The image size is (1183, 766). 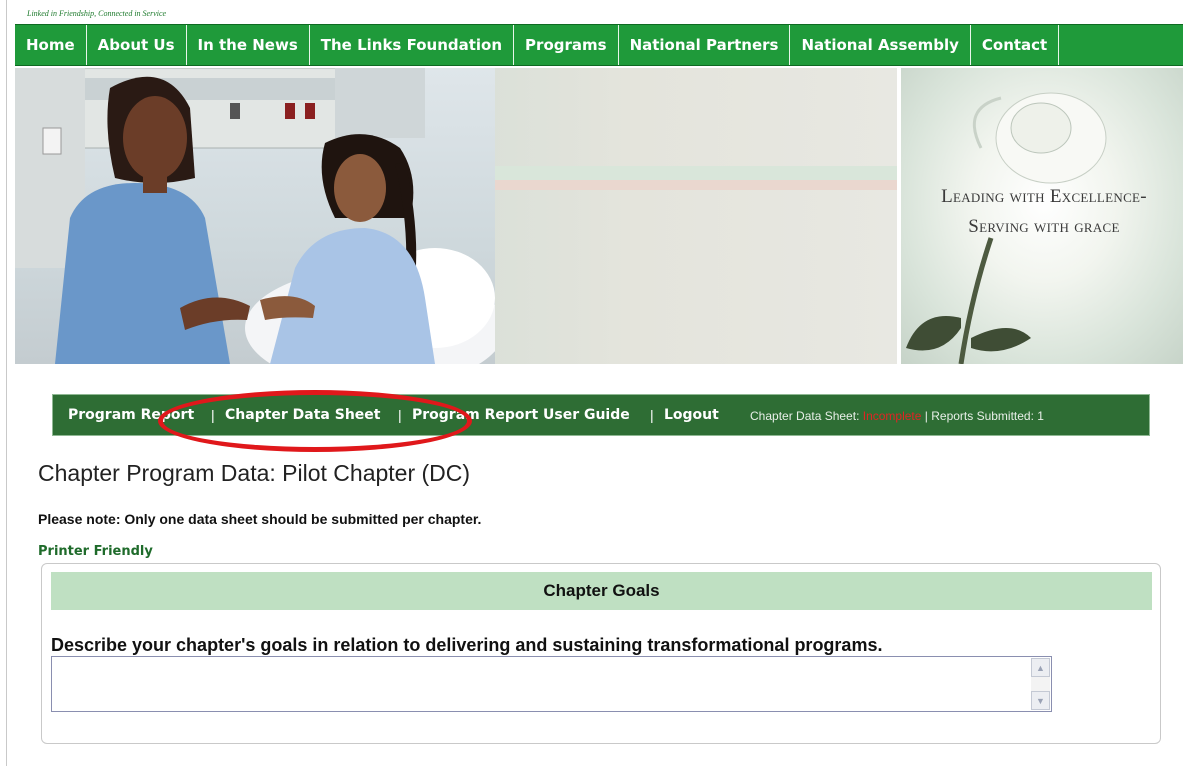 I want to click on left-border-rule, so click(x=6, y=383).